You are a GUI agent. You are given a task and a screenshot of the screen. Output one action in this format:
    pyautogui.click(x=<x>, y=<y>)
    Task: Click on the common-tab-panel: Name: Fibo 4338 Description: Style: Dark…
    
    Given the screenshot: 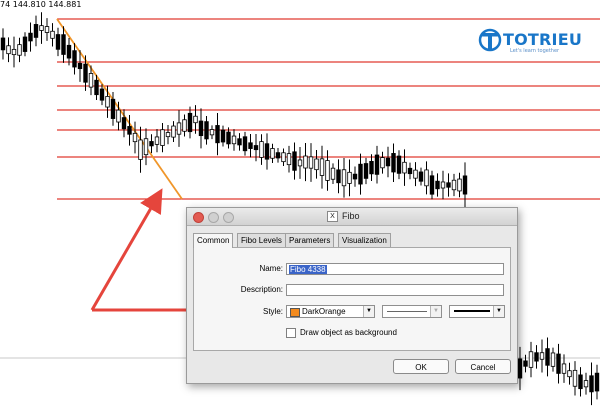 What is the action you would take?
    pyautogui.click(x=352, y=299)
    